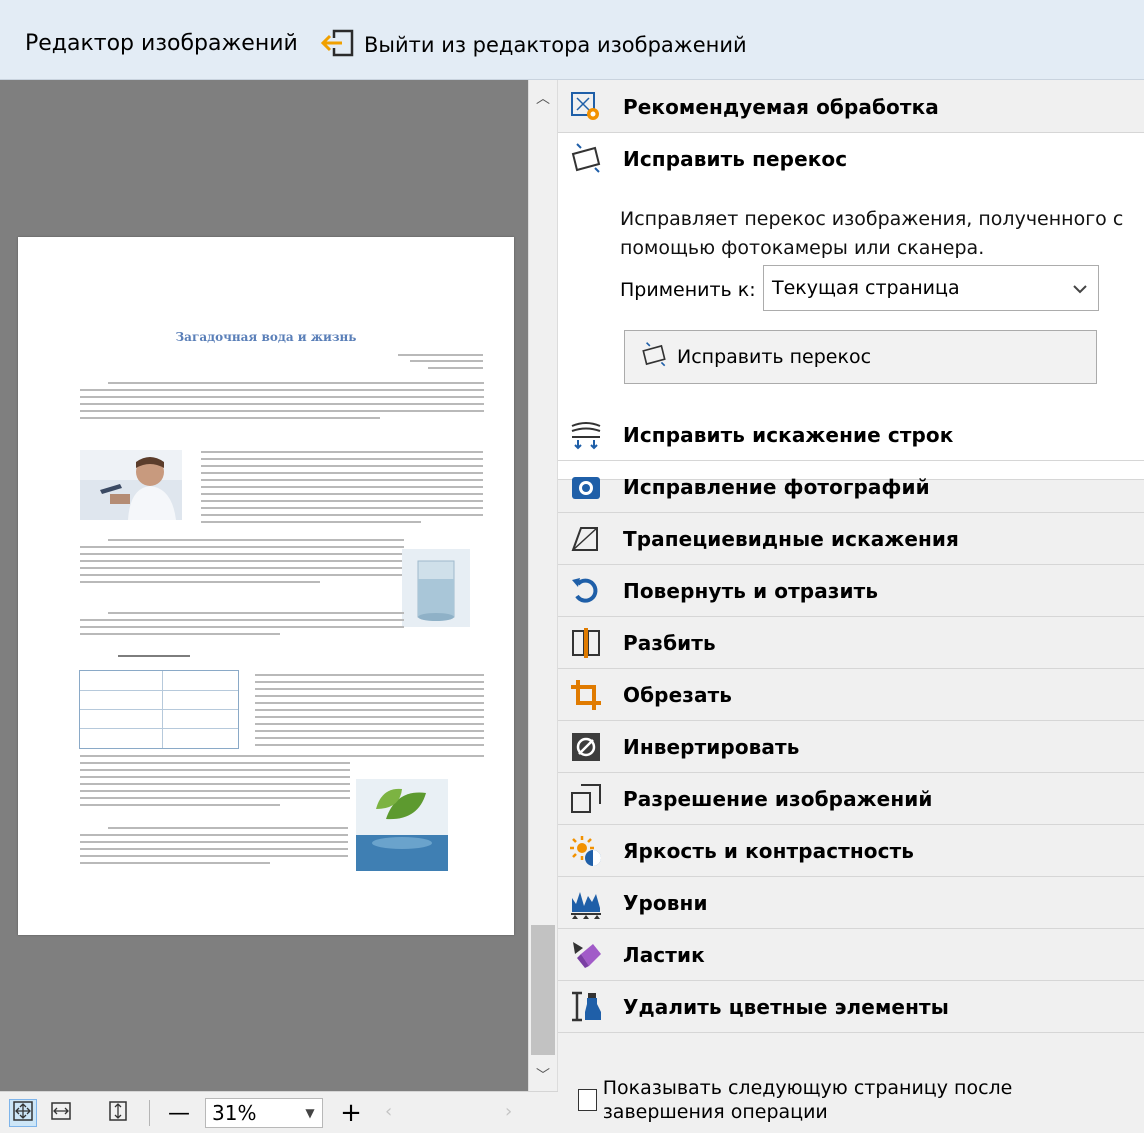 This screenshot has width=1144, height=1133. What do you see at coordinates (402, 825) in the screenshot?
I see `water-leaf-thumbnail` at bounding box center [402, 825].